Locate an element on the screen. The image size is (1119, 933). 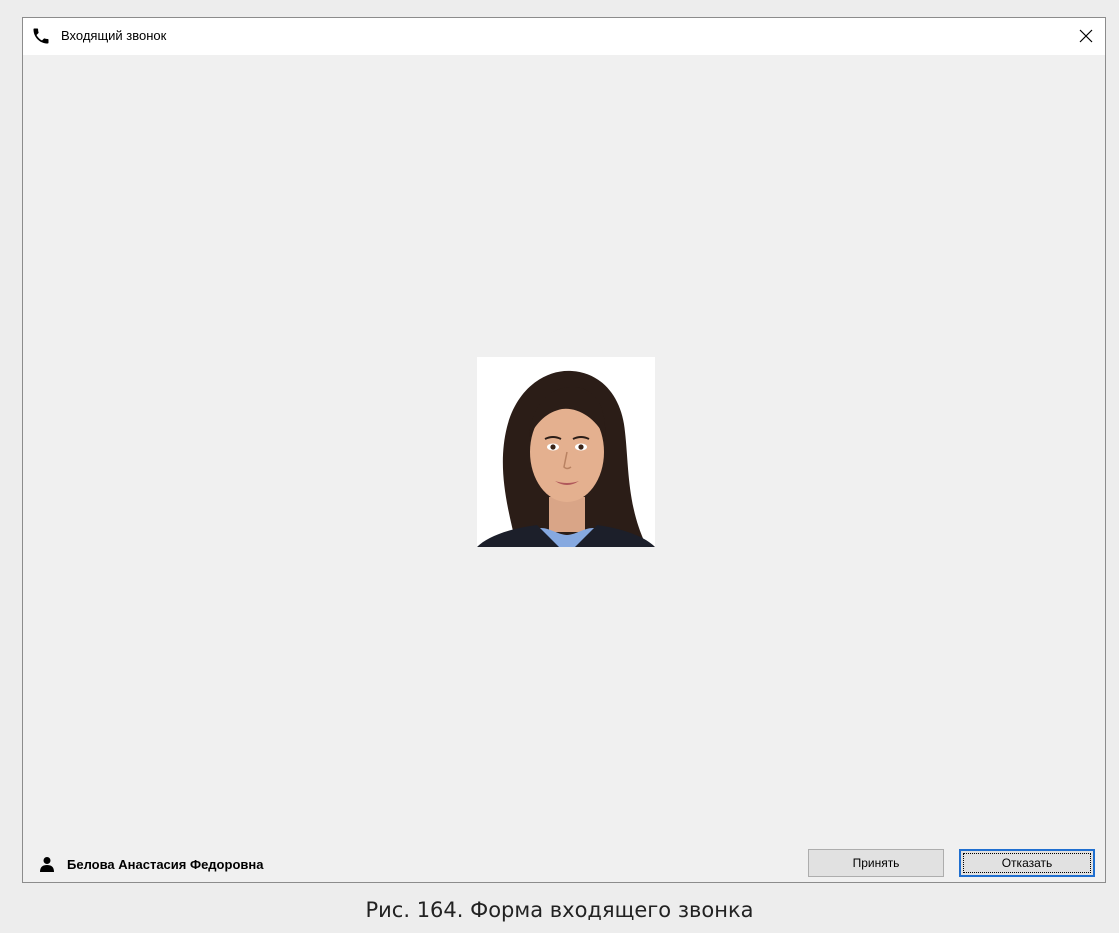
phone-icon is located at coordinates (41, 36).